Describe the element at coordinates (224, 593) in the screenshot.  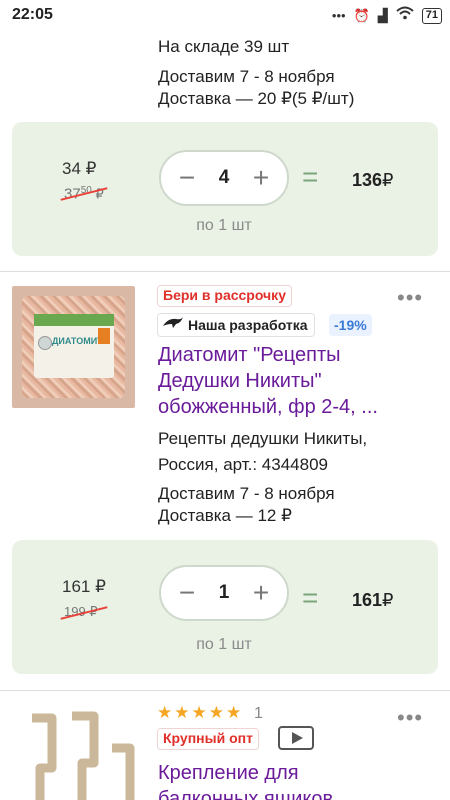
I see `quantity-stepper: − 1 +` at that location.